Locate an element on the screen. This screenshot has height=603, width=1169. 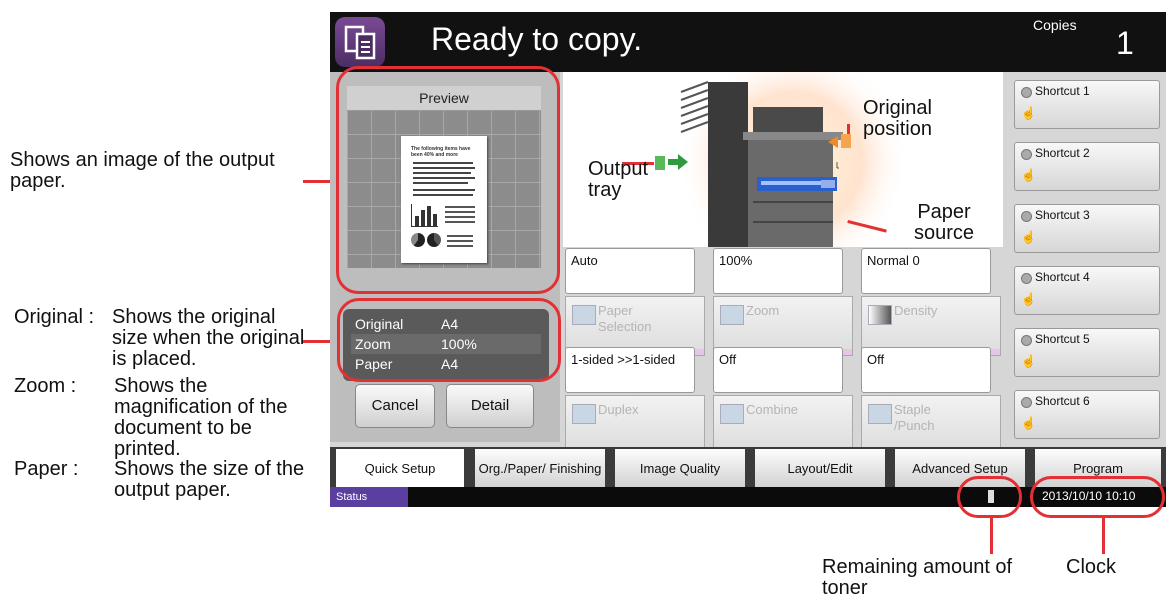
info-original-label: Original is located at coordinates (379, 324).